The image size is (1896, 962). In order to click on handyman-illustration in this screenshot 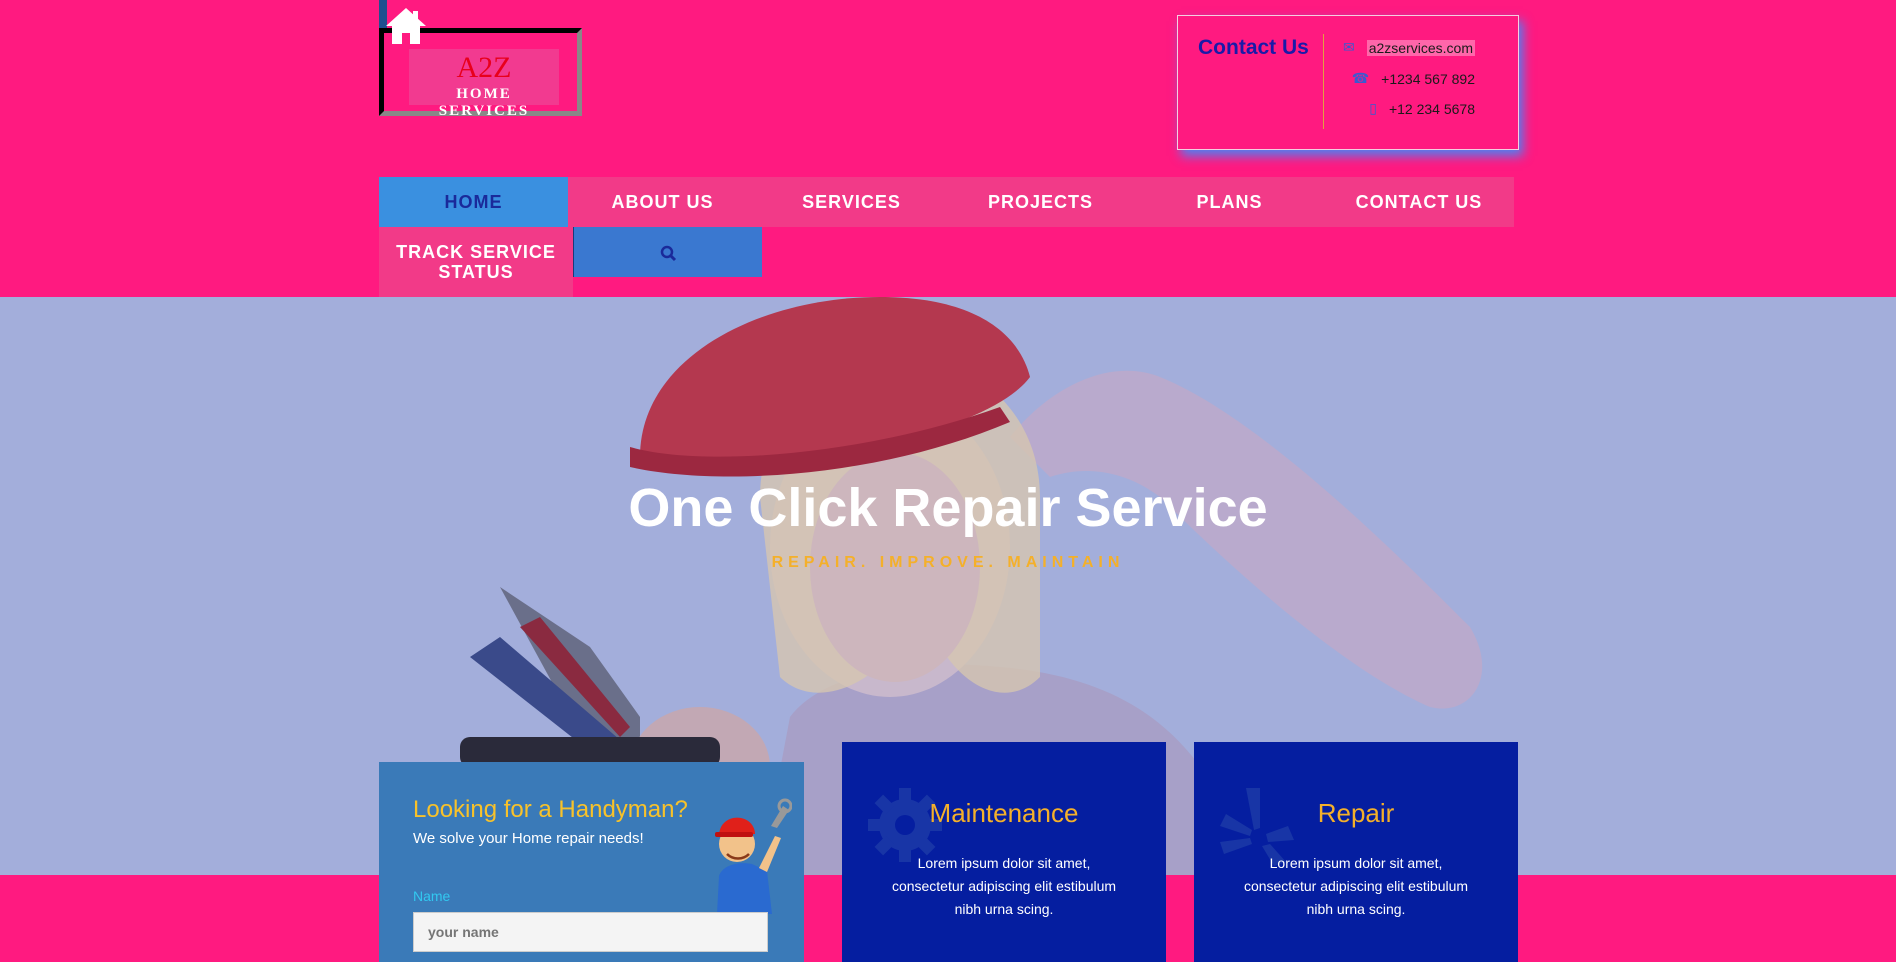, I will do `click(753, 856)`.